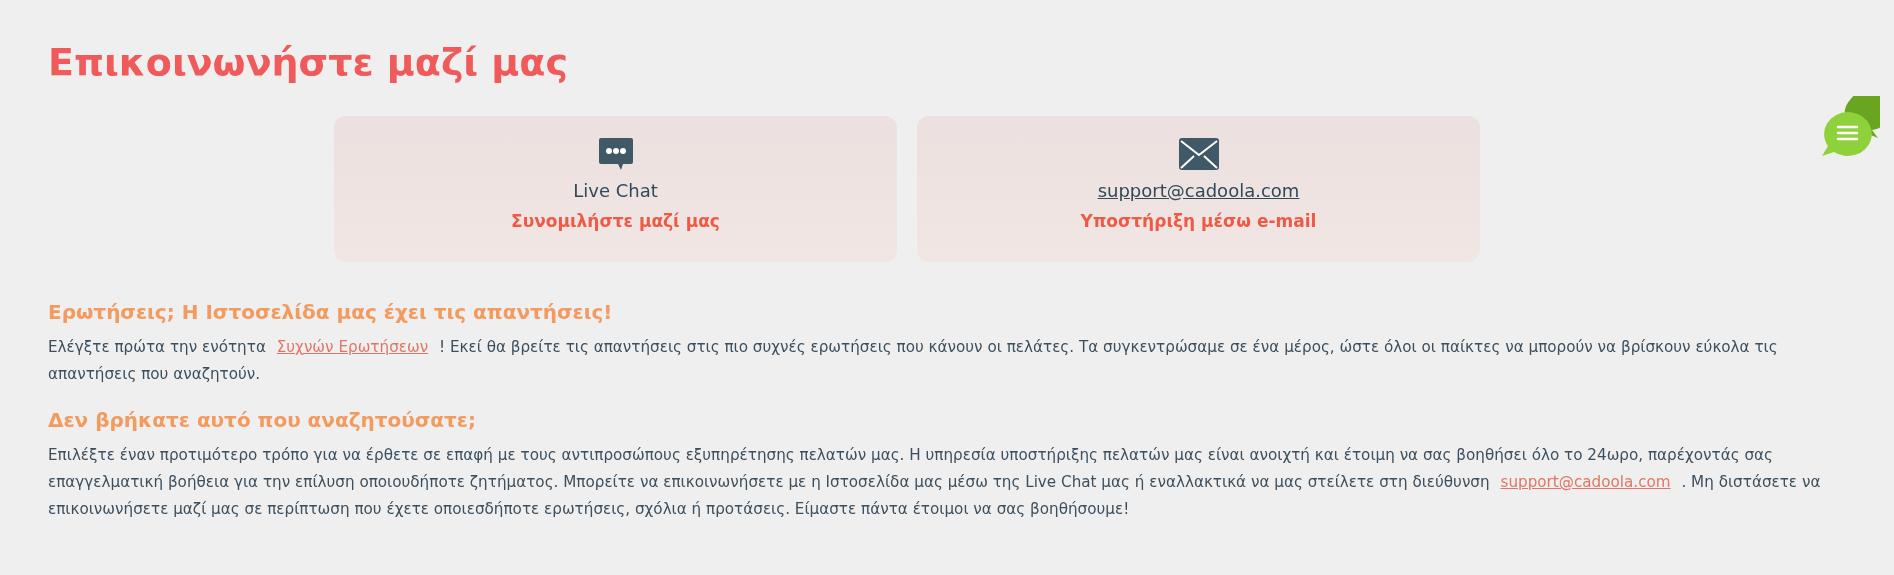 The width and height of the screenshot is (1894, 575). I want to click on paragraph: Ελέγξτε πρώτα την ενότητα Συχνών Ερωτήσεων ! Εκεί θα βρείτε τις απαντήσεις στις πιο συχνές ερωτήσεις που κάνουν οι πελάτες. Τα συγκεντρώσαμε σε ένα μέρος, ώστε όλοι οι παίκτες να μπορούν να βρίσκουν εύκολα τις απαντήσεις που αναζητούν., so click(913, 360).